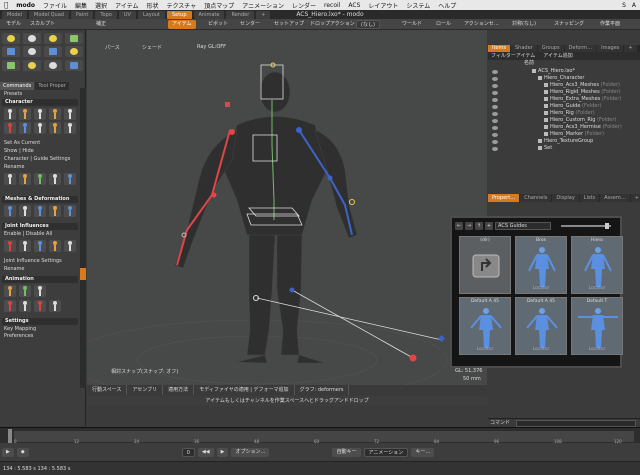 The width and height of the screenshot is (640, 475). What do you see at coordinates (126, 5) in the screenshot?
I see `menu-item: アイテム` at bounding box center [126, 5].